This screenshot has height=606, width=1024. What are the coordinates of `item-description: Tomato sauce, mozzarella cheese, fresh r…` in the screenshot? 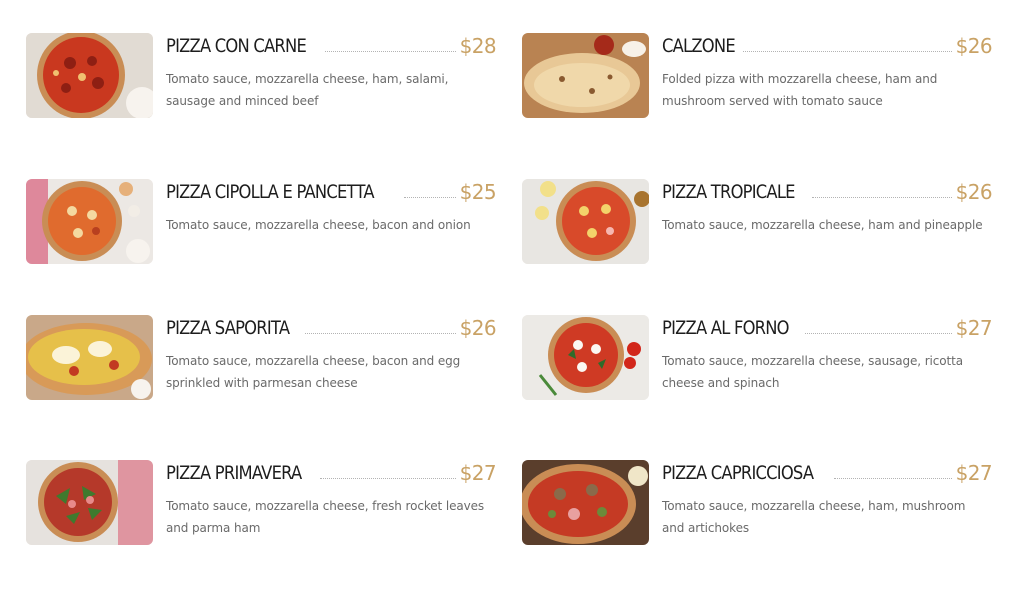 It's located at (325, 517).